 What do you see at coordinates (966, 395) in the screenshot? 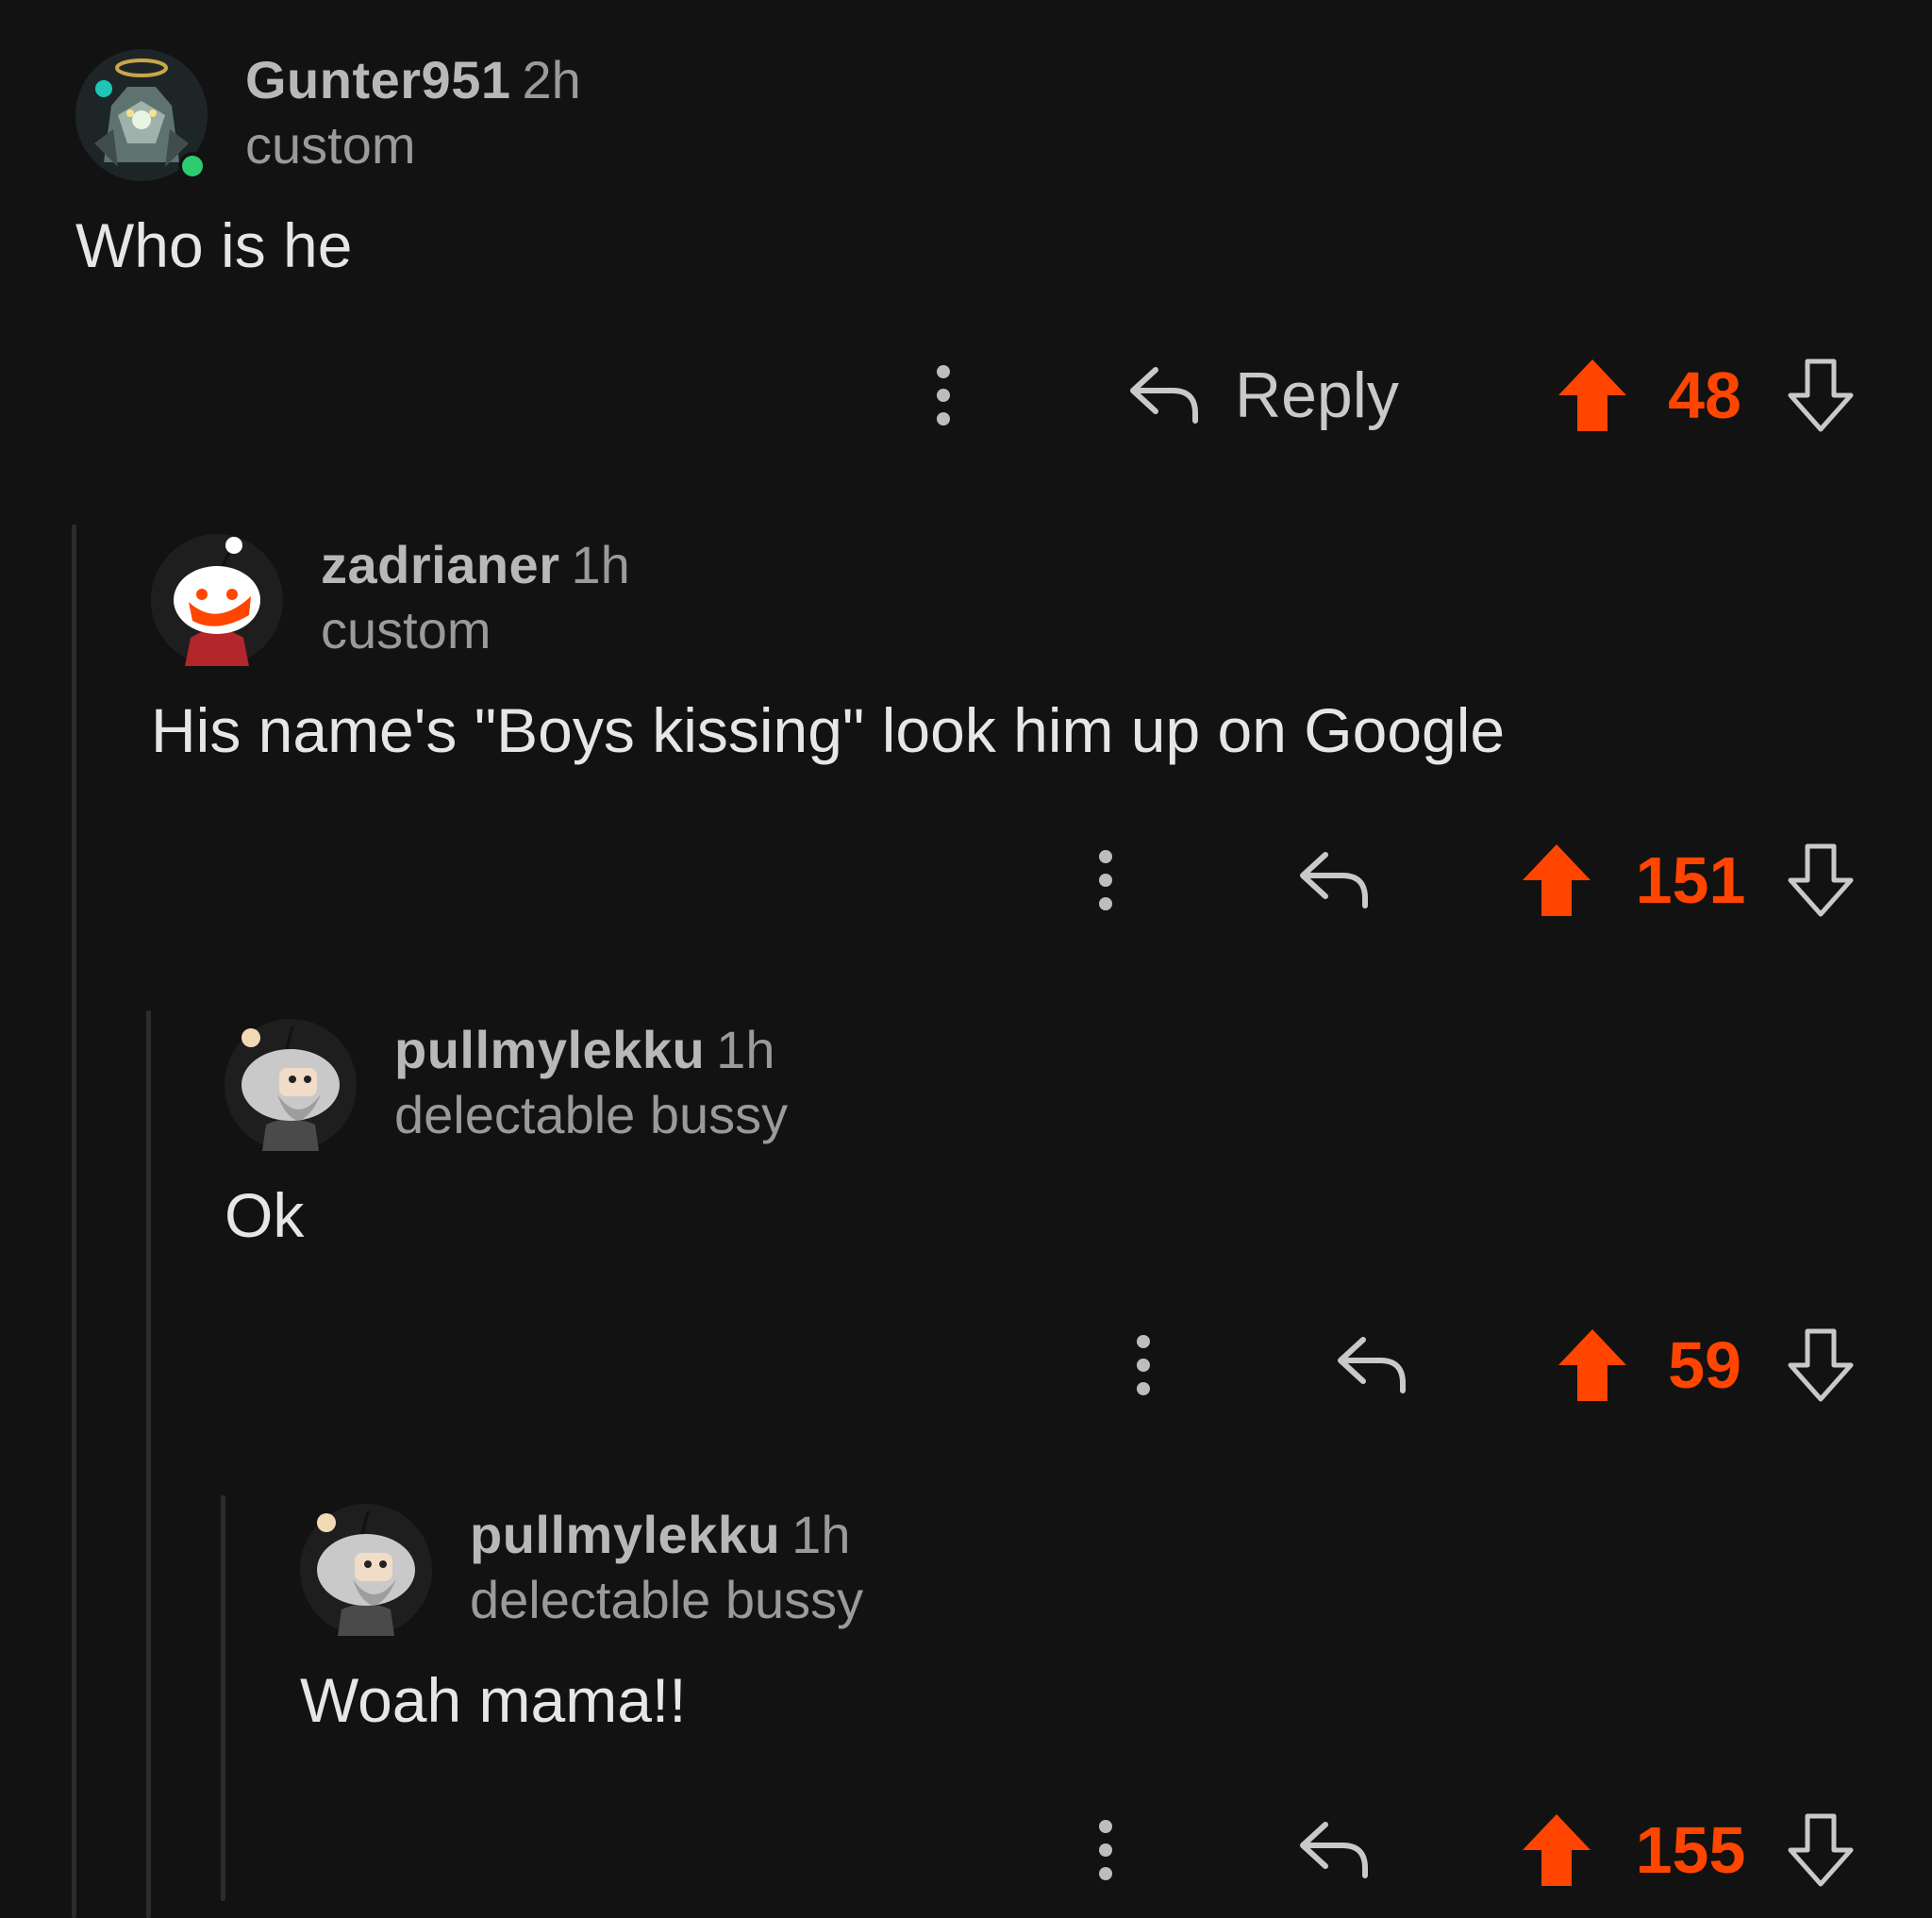
I see `comment-actions: Reply 48` at bounding box center [966, 395].